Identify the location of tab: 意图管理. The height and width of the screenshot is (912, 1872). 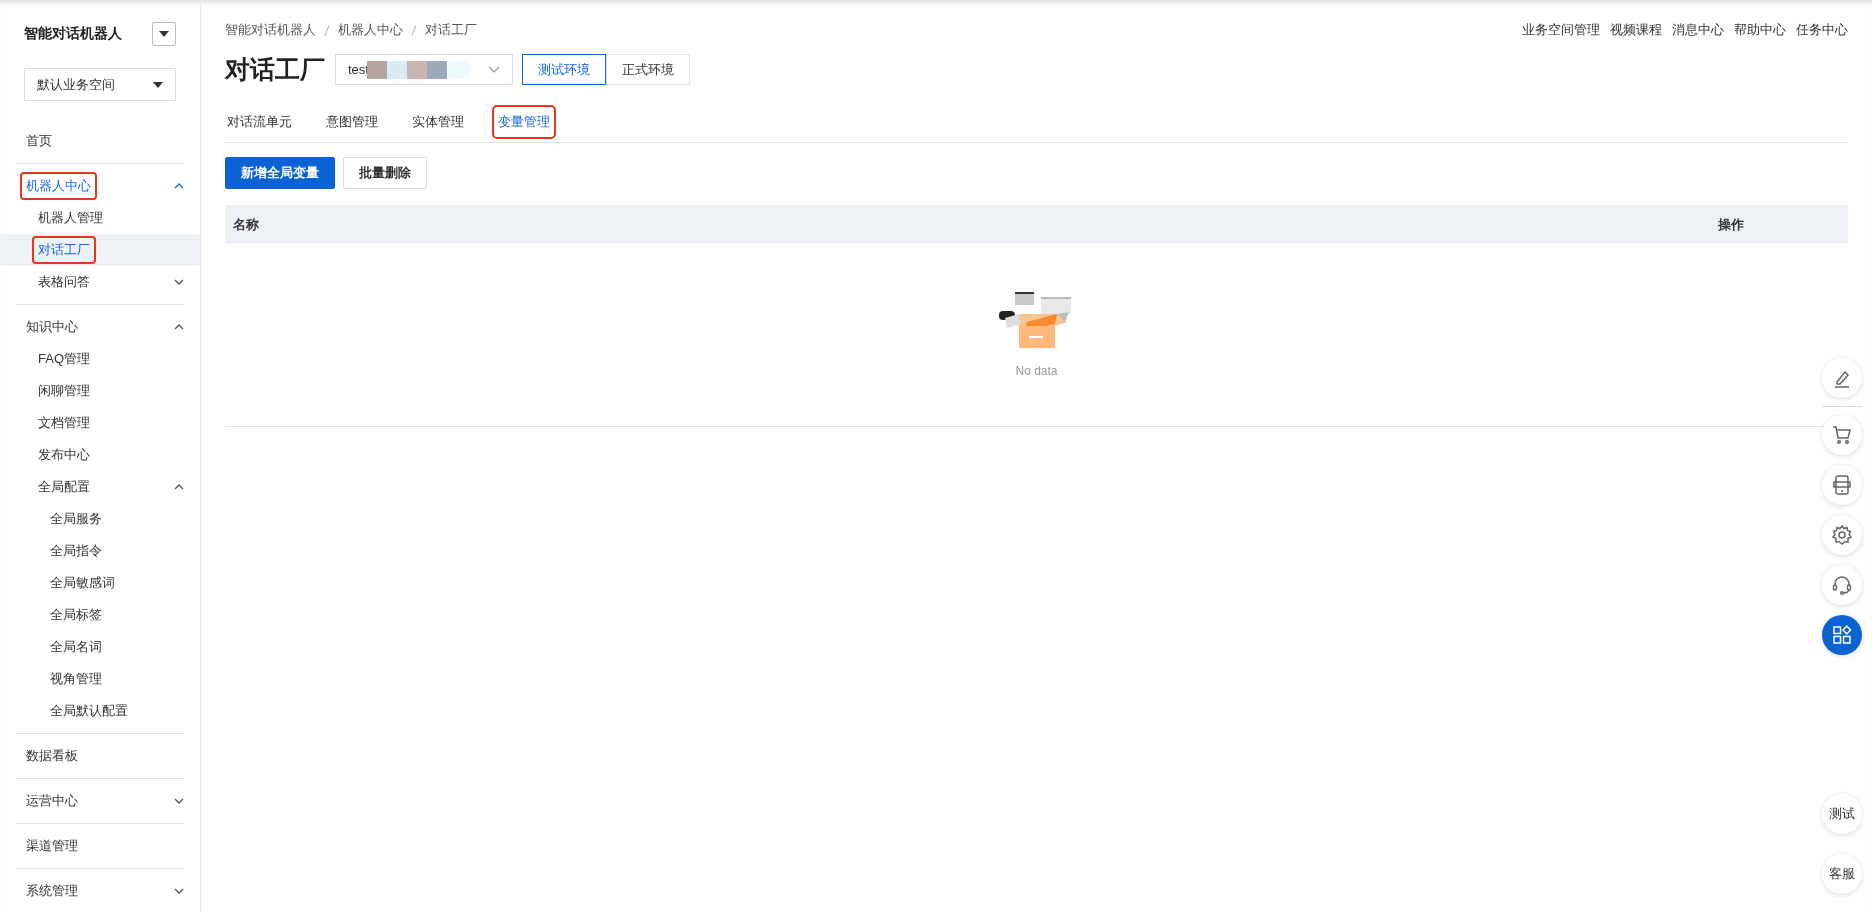
(352, 122).